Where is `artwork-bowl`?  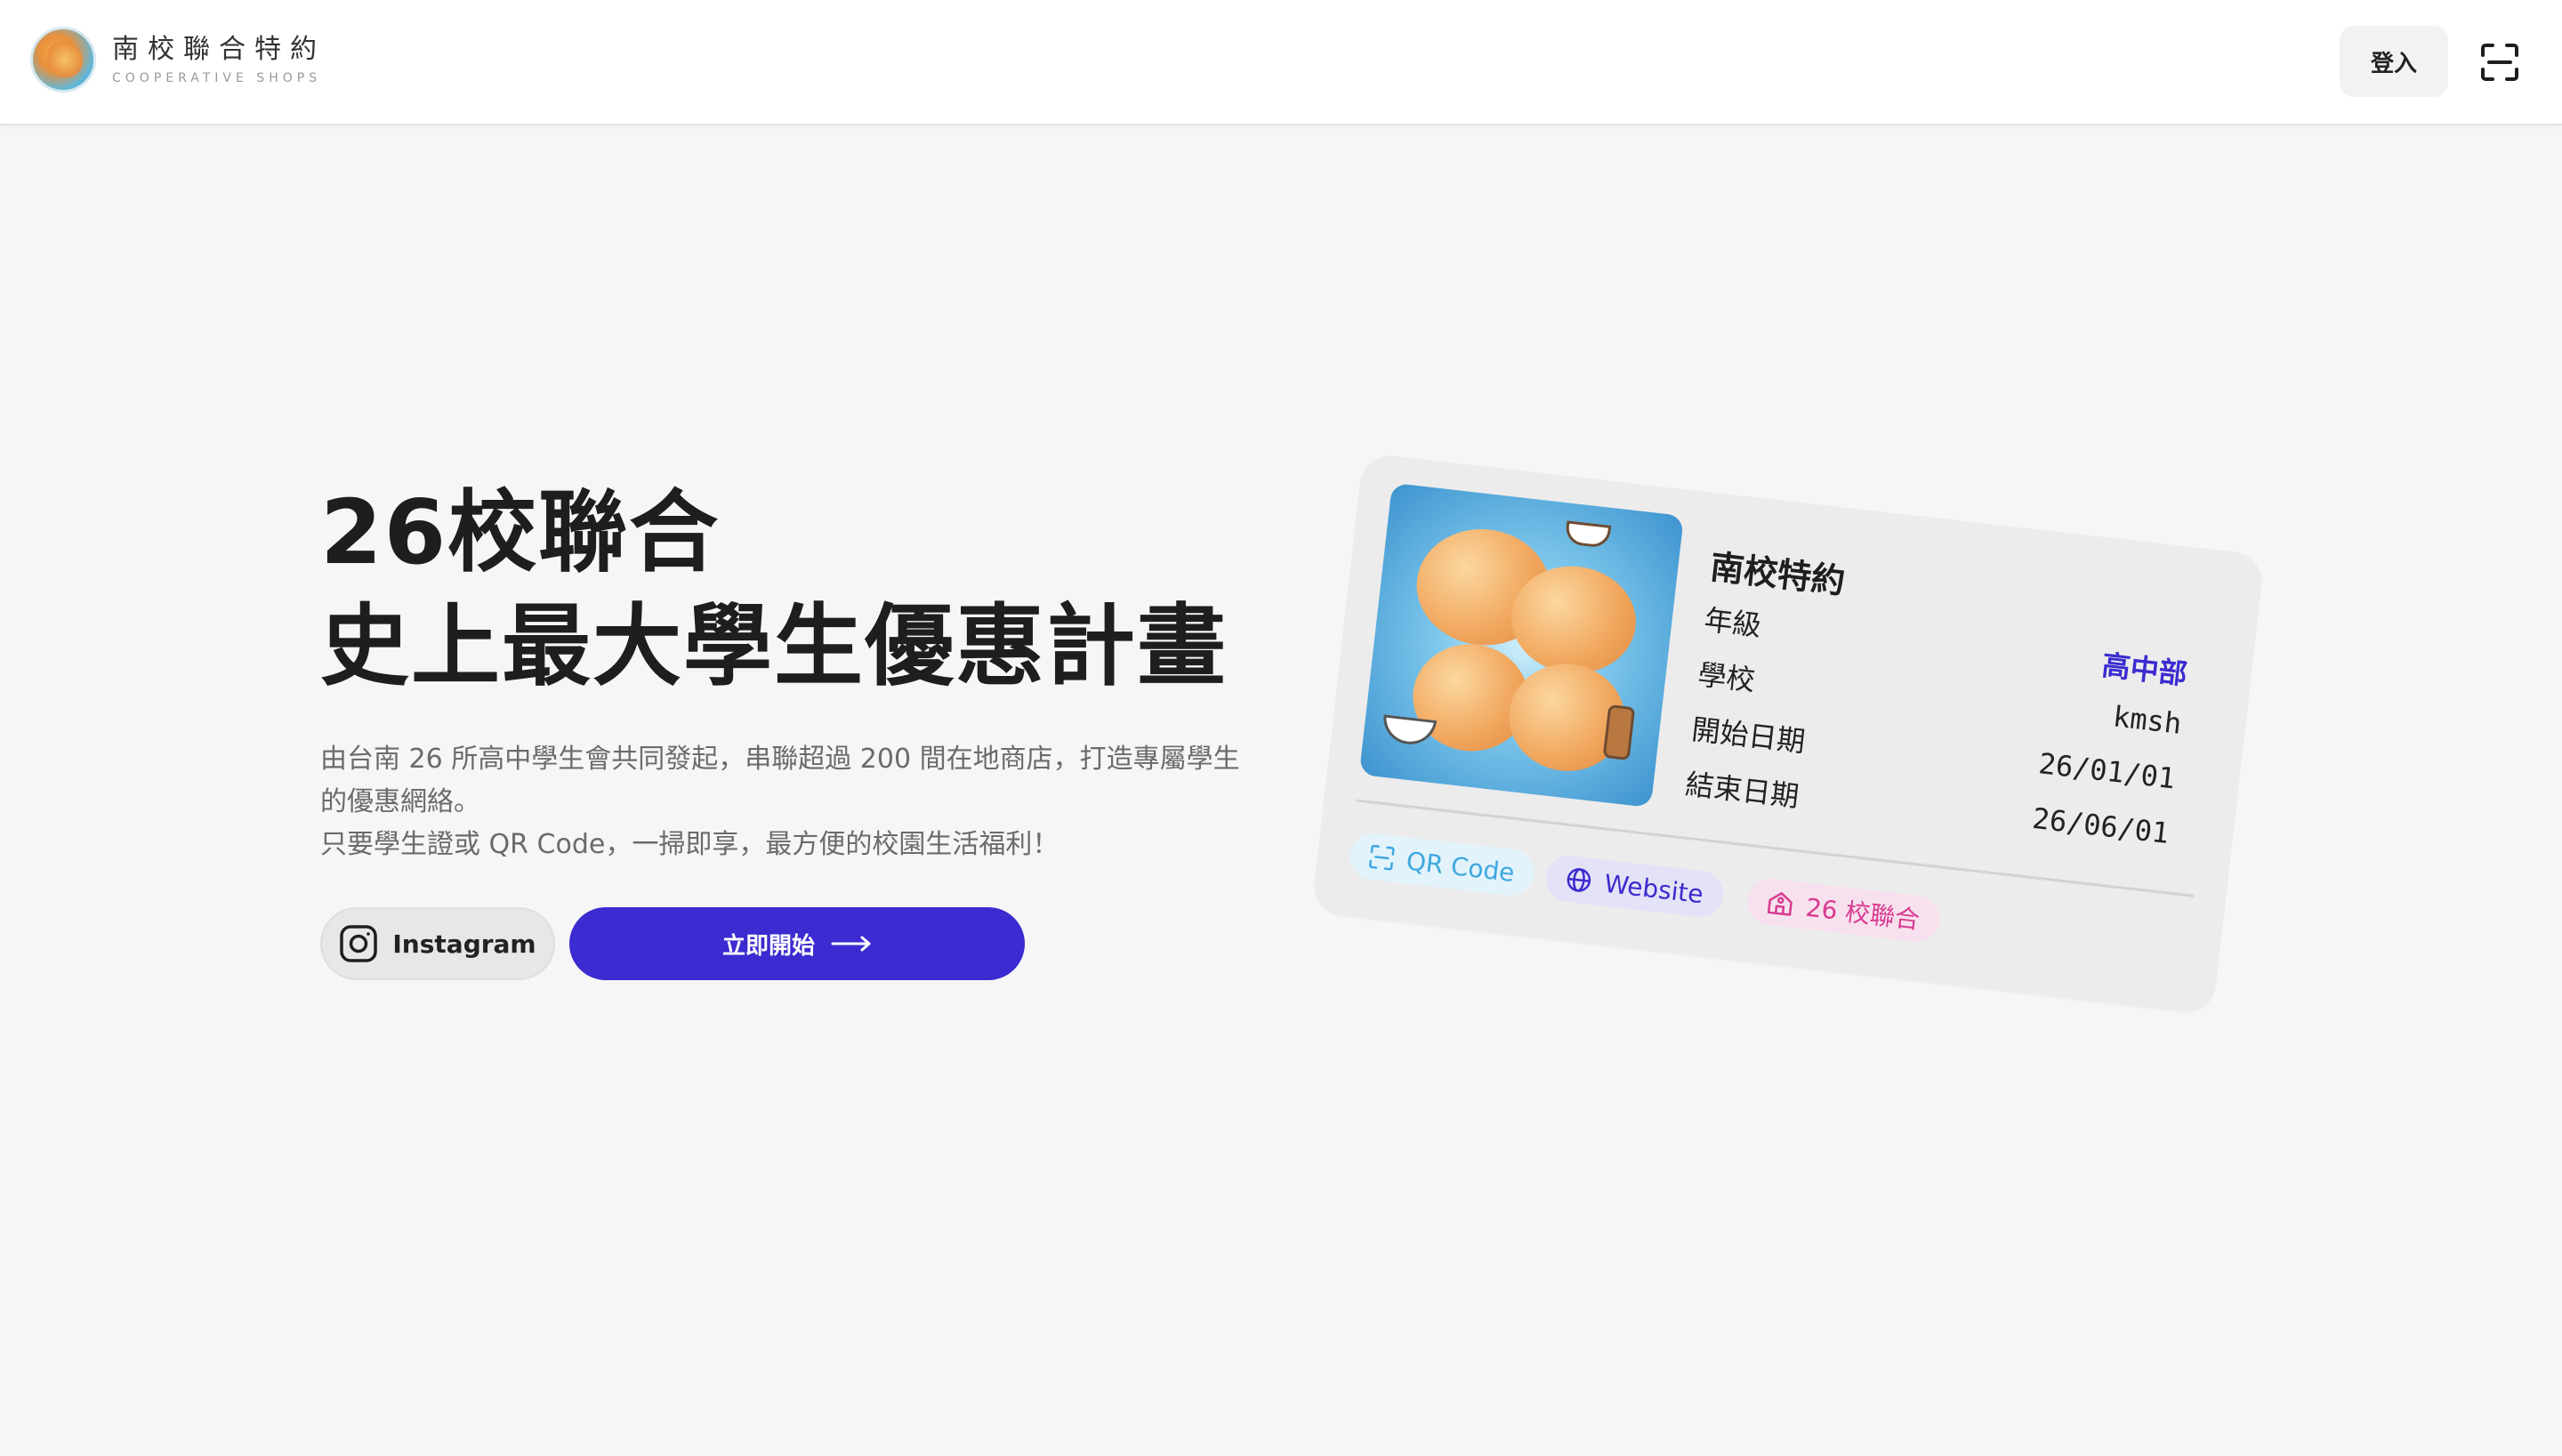
artwork-bowl is located at coordinates (1409, 731).